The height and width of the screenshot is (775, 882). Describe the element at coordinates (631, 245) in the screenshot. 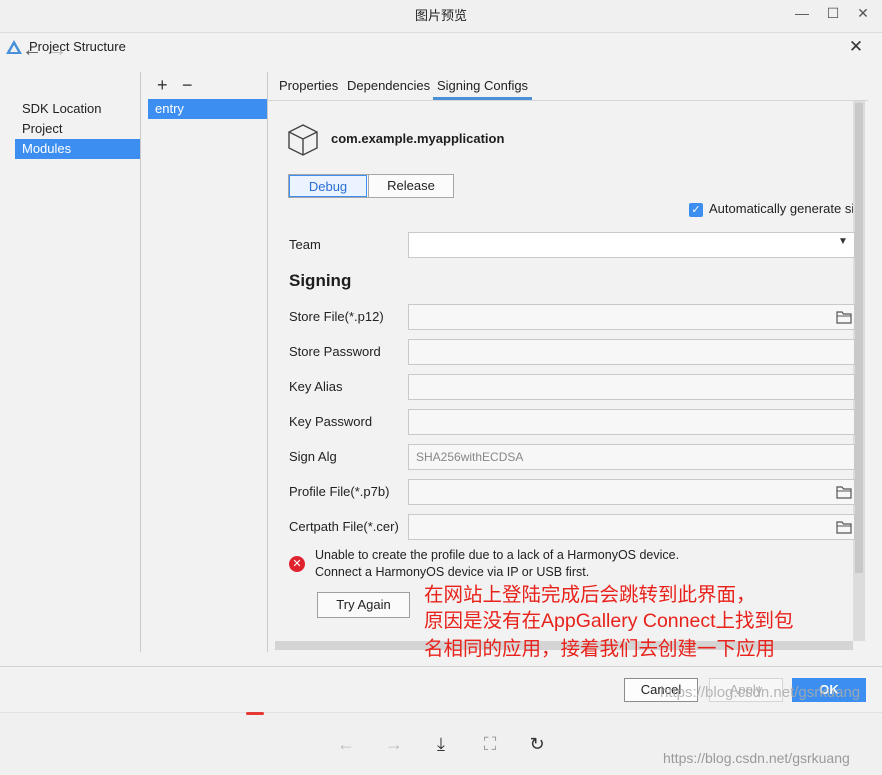

I see `team-dropdown` at that location.